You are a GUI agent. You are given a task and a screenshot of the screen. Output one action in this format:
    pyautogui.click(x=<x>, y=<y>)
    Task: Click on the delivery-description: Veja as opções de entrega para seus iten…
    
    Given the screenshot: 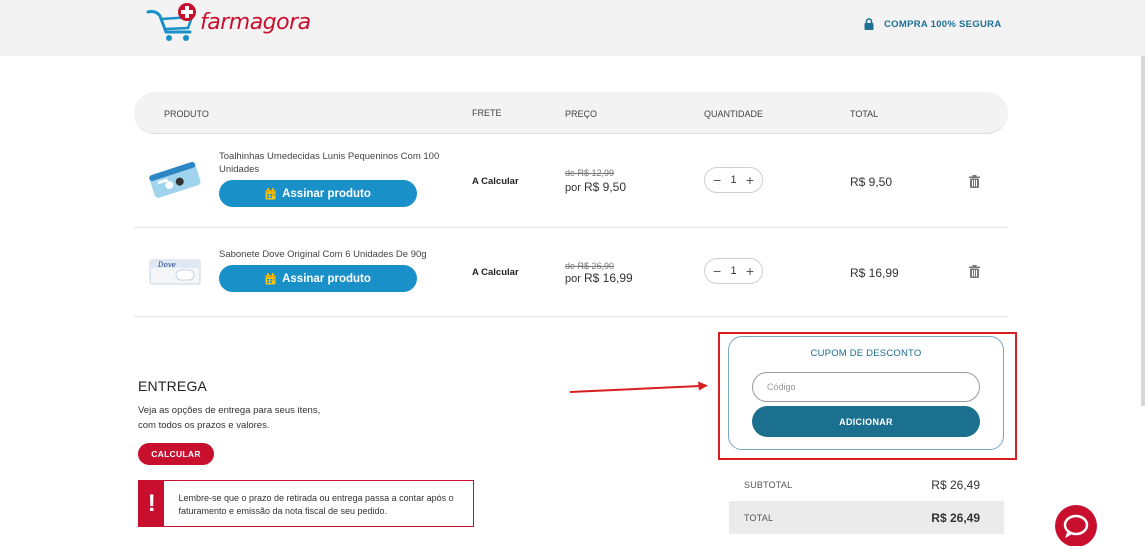 What is the action you would take?
    pyautogui.click(x=229, y=418)
    